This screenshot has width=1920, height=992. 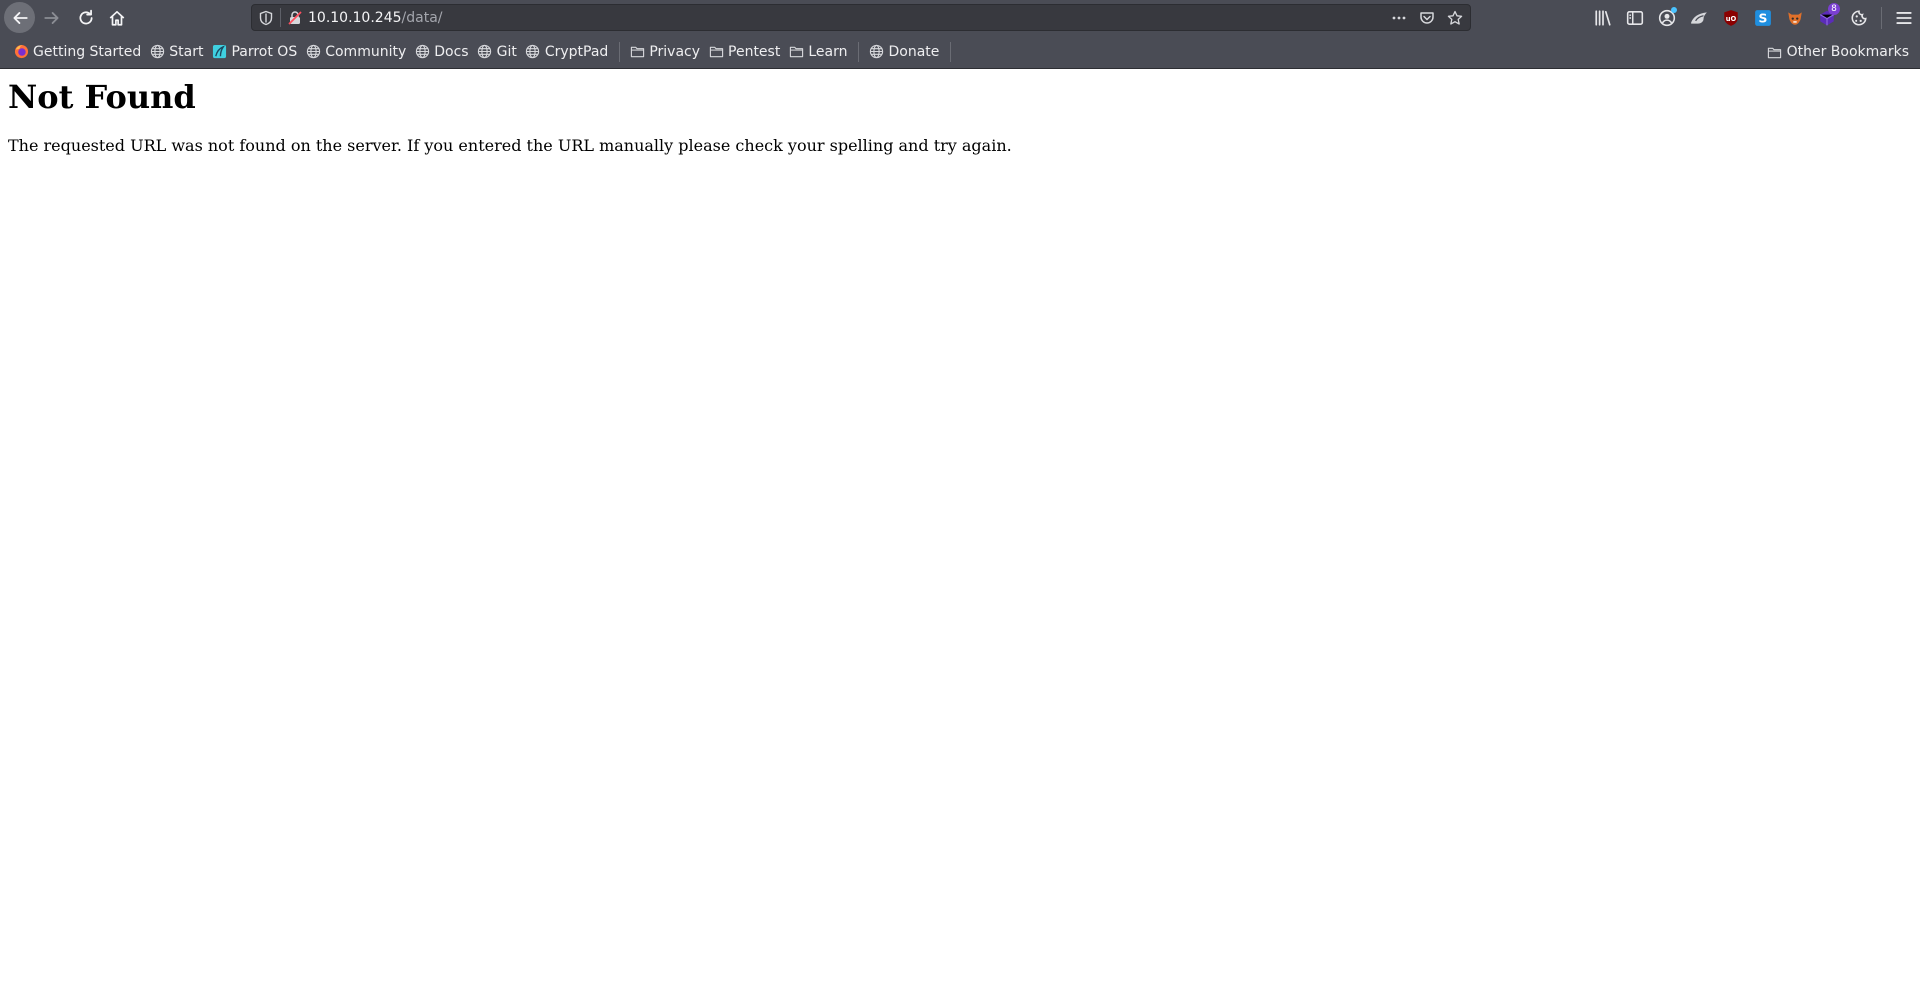 I want to click on cookie-icon, so click(x=1859, y=17).